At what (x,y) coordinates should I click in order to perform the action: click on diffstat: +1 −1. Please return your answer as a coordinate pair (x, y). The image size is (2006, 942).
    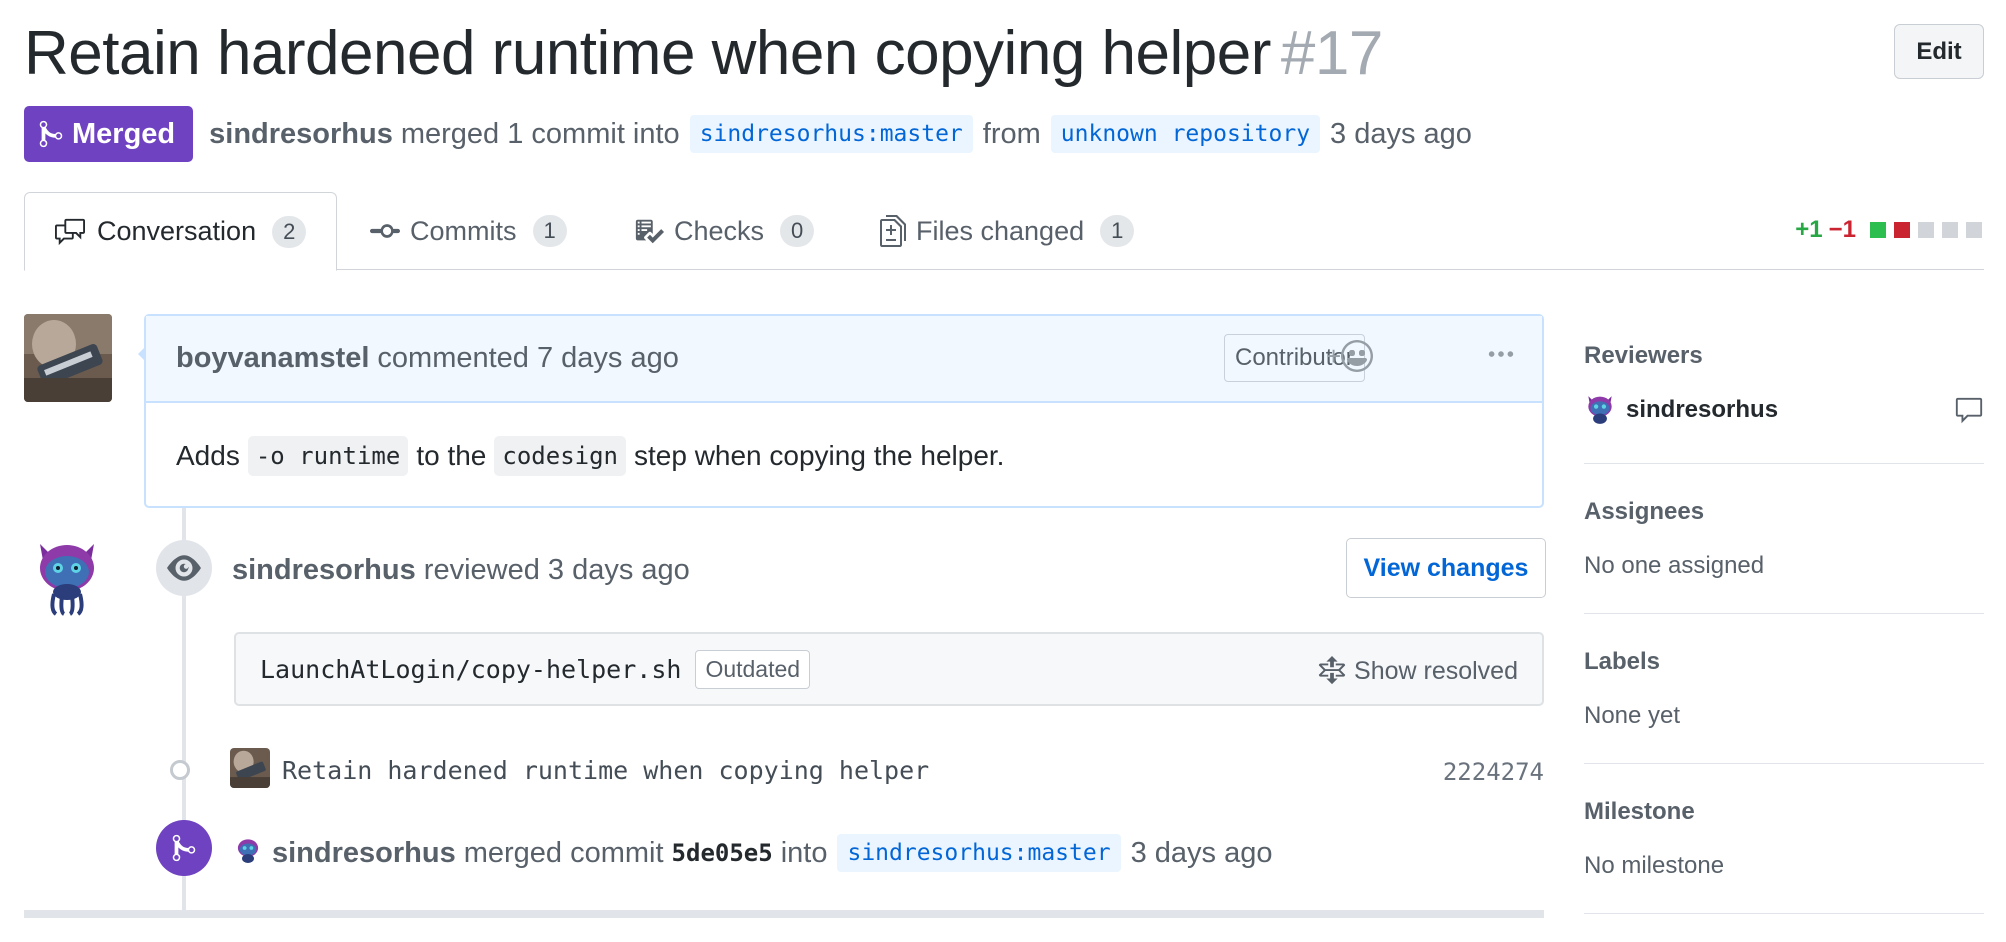
    Looking at the image, I should click on (1889, 230).